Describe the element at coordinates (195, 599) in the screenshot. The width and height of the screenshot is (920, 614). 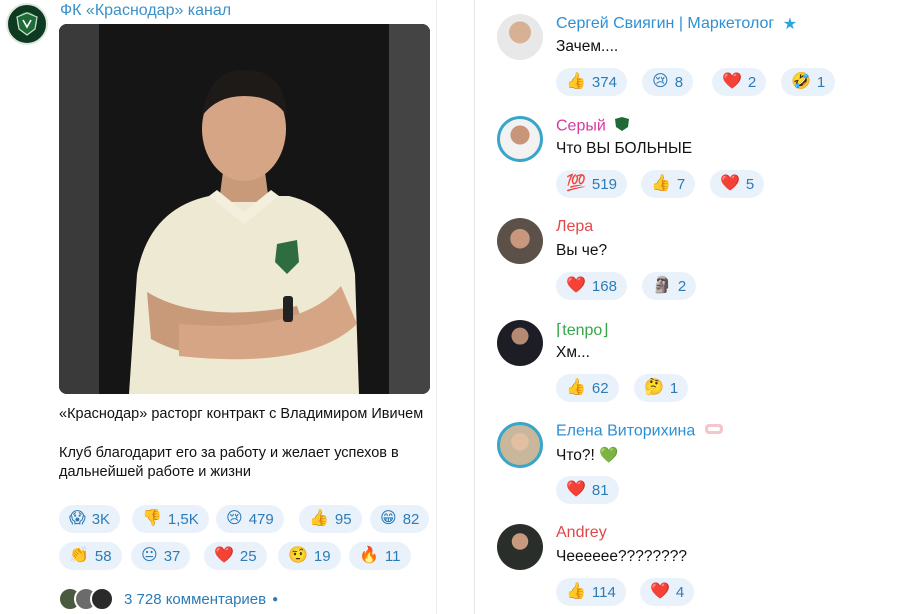
I see `comments-count: 3 728 комментариев` at that location.